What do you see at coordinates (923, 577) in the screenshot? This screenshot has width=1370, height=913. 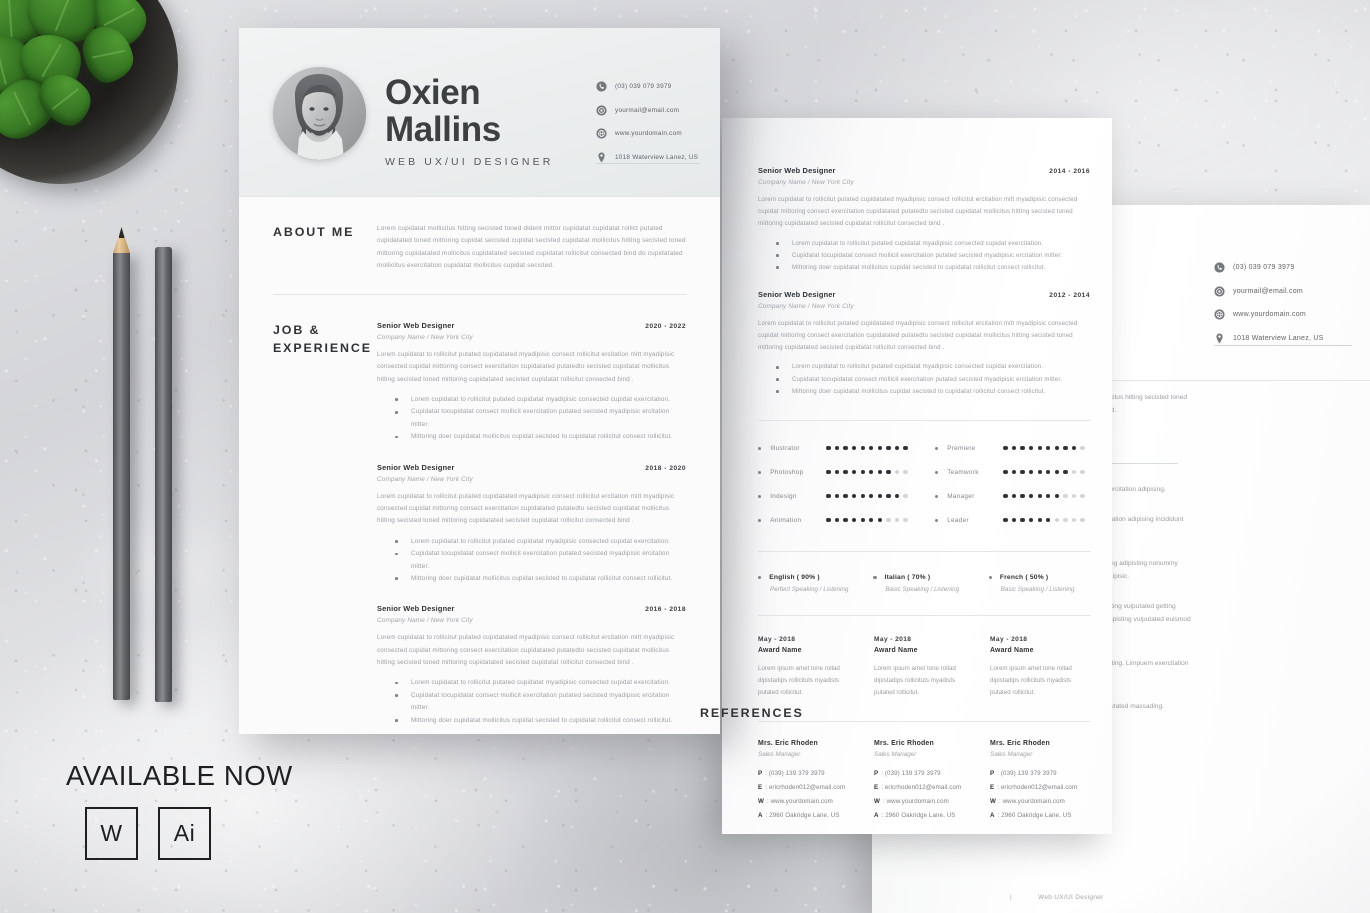 I see `language-head: Italian ( 70% )` at bounding box center [923, 577].